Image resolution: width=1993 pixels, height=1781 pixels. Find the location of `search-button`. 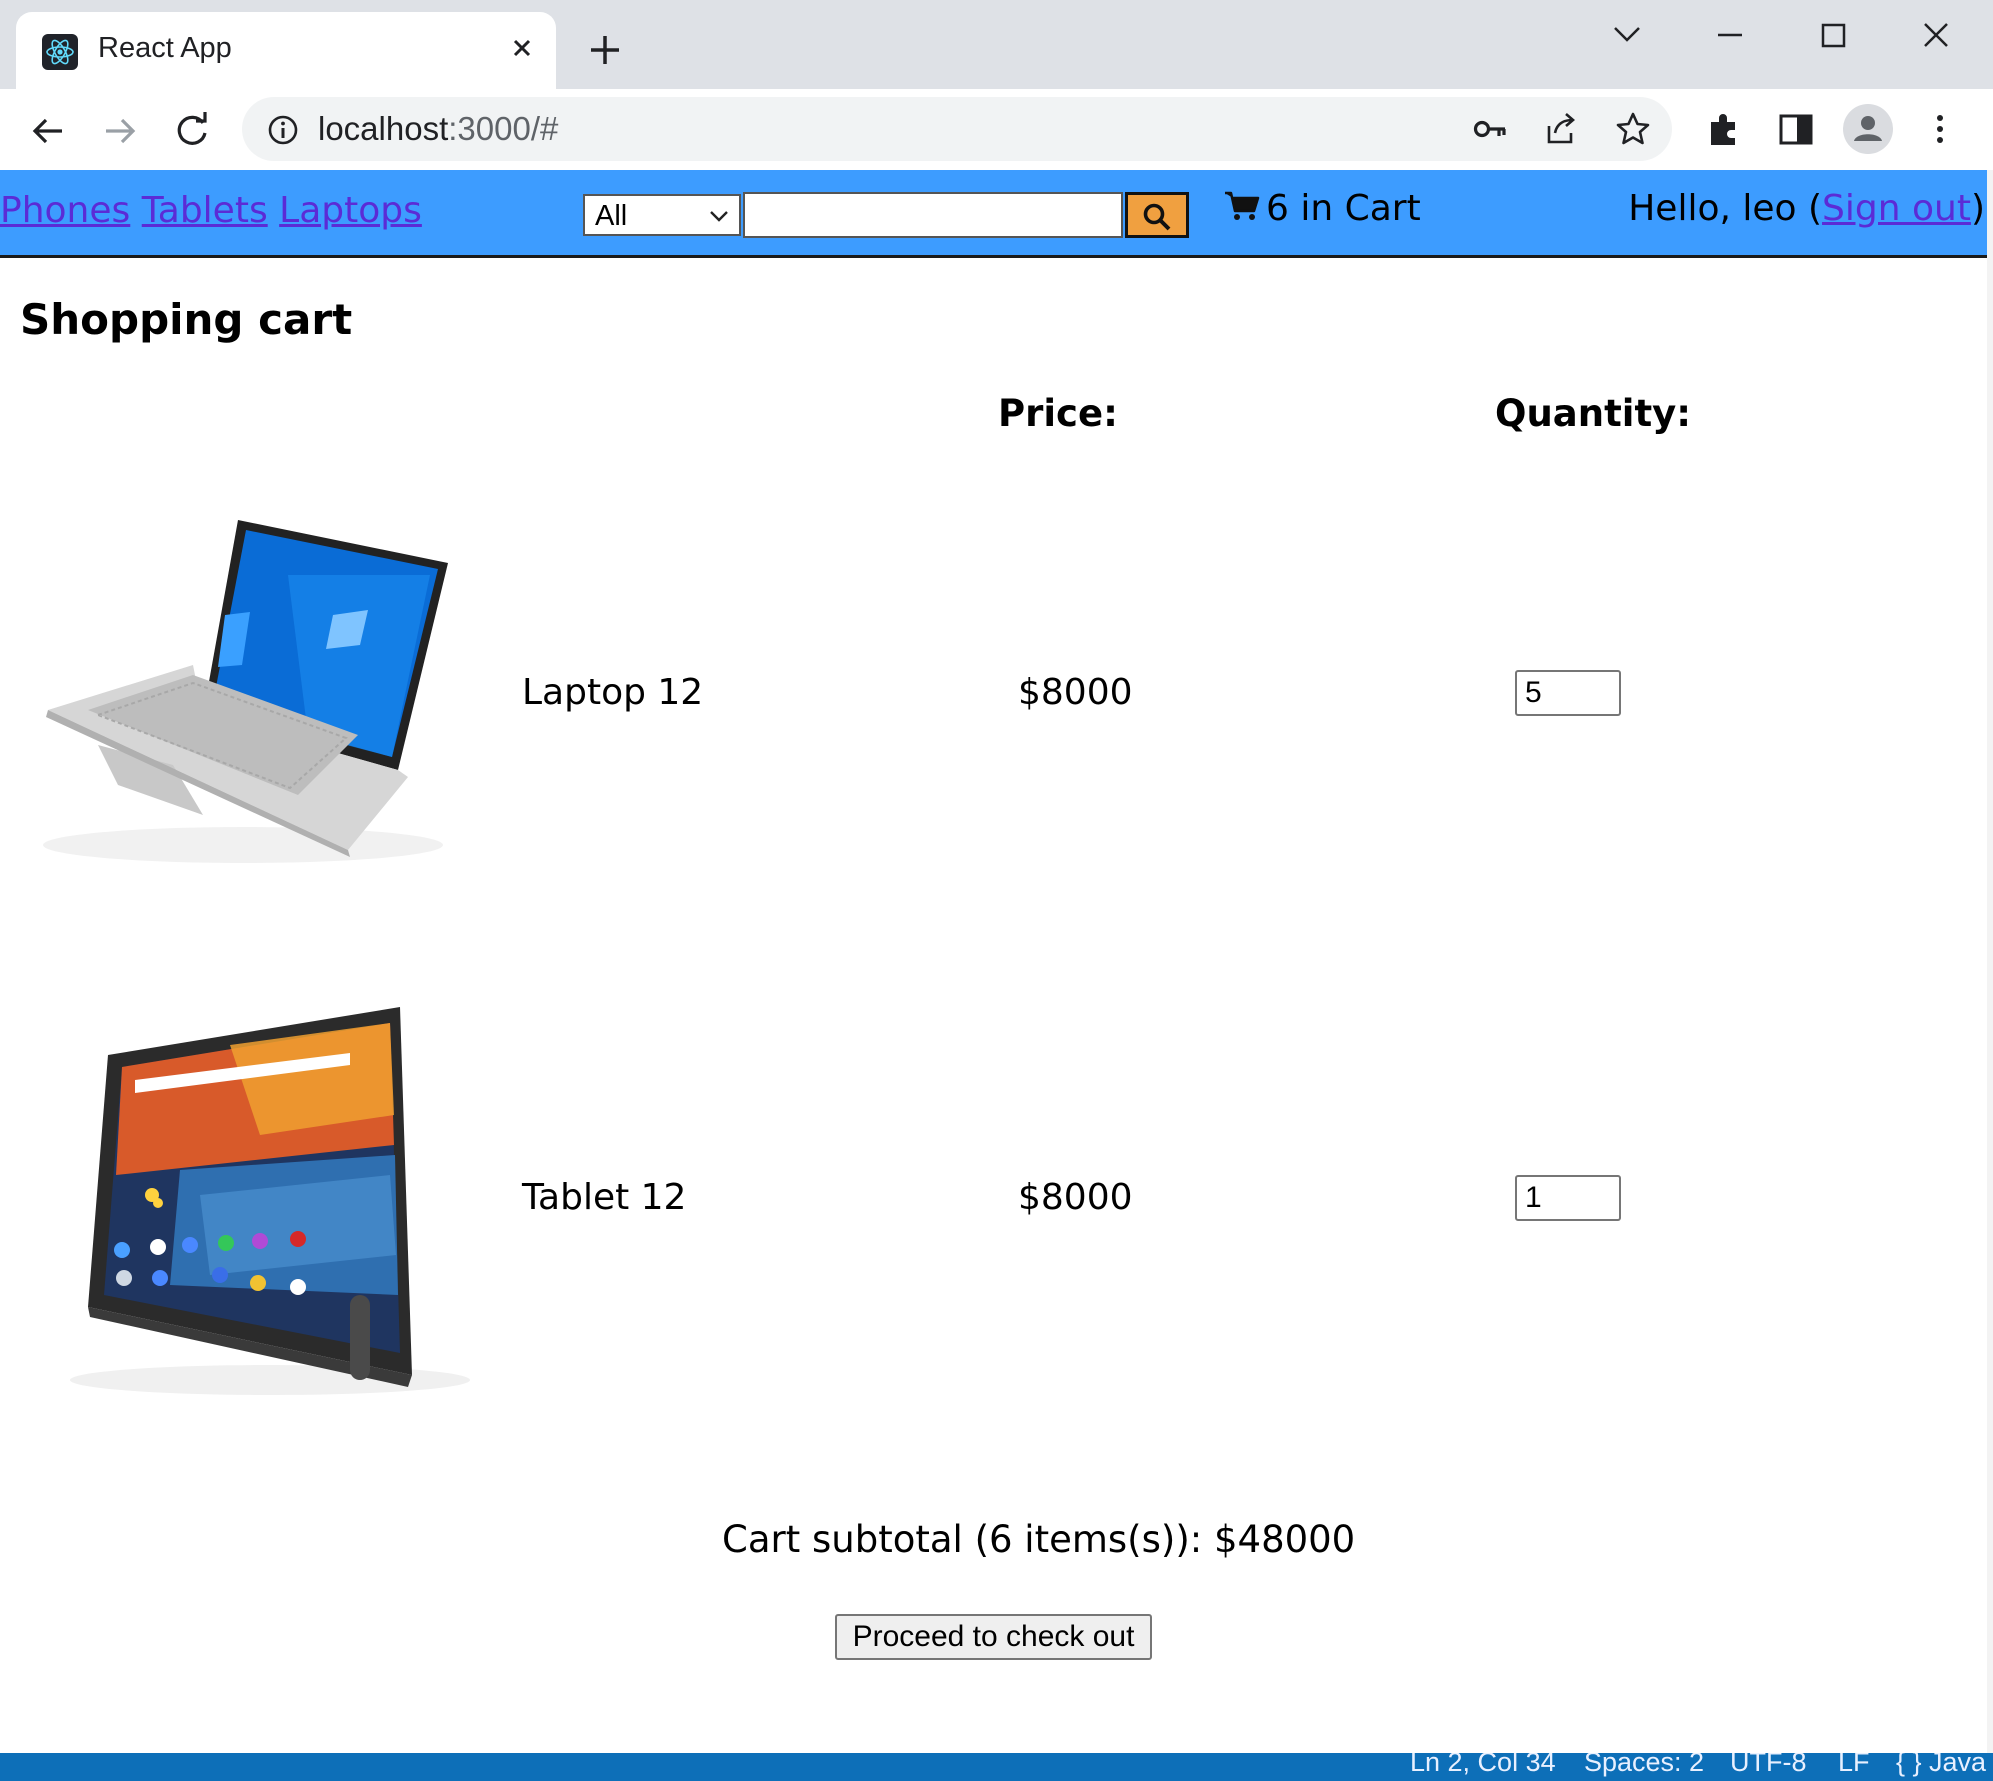

search-button is located at coordinates (1157, 215).